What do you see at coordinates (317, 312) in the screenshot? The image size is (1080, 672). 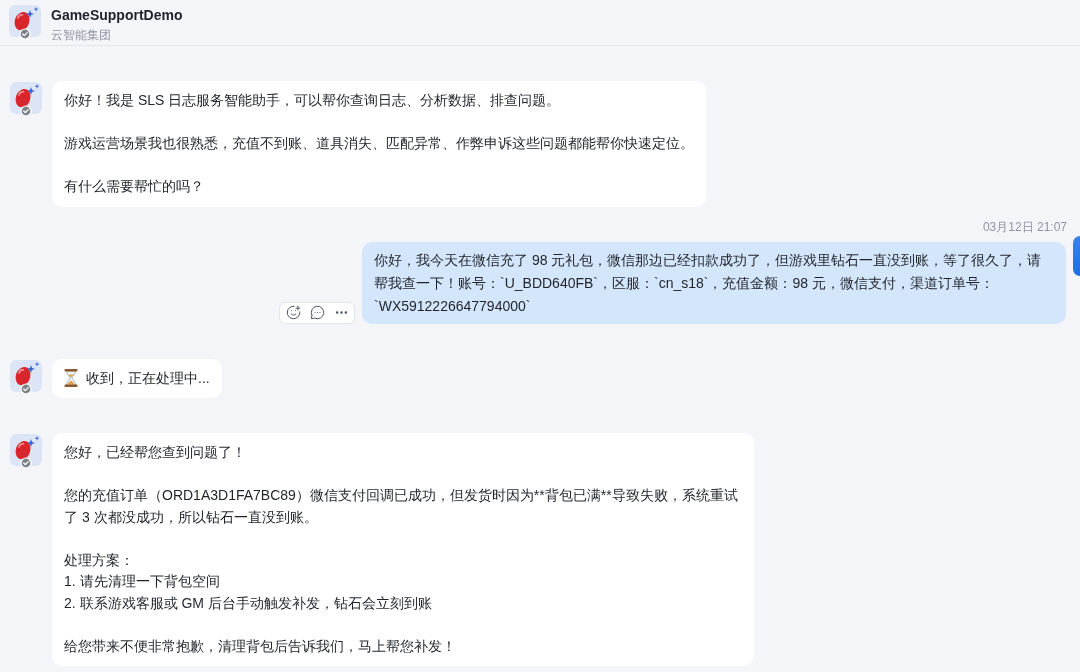 I see `speech-bubble-icon` at bounding box center [317, 312].